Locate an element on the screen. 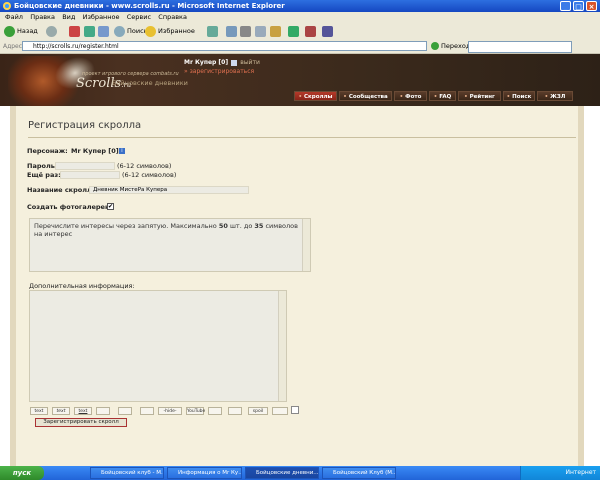  logout-link: выйти is located at coordinates (250, 62).